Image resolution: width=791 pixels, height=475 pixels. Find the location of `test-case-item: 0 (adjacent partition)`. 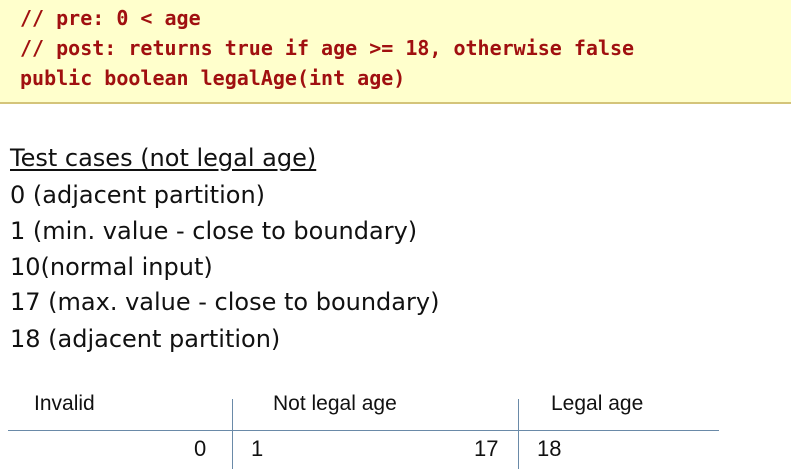

test-case-item: 0 (adjacent partition) is located at coordinates (138, 195).